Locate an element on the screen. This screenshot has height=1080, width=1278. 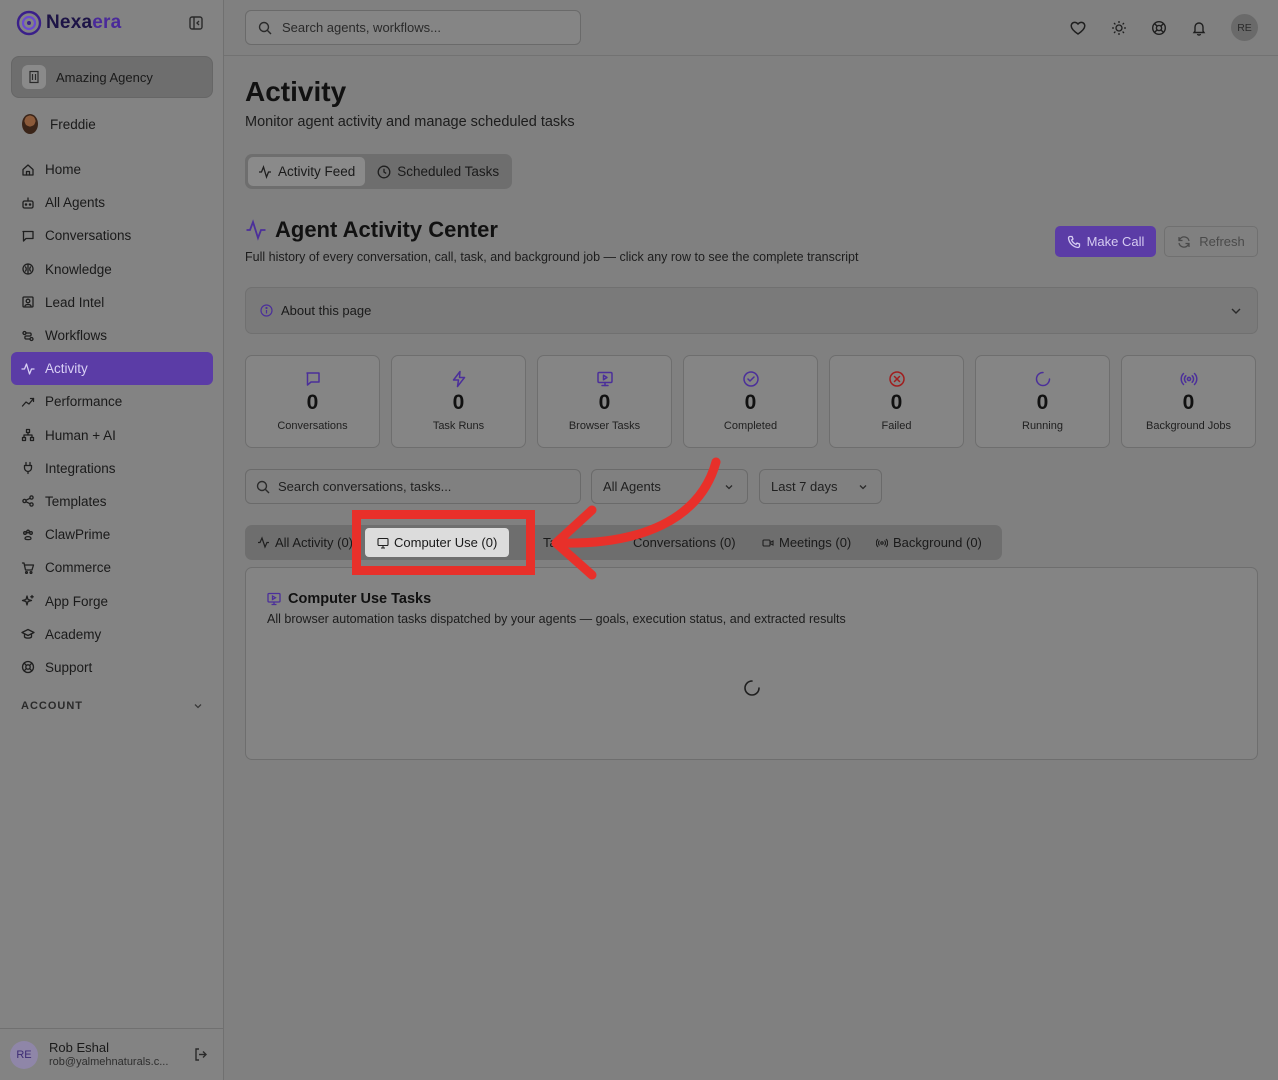
stat-label: Running is located at coordinates (1042, 426).